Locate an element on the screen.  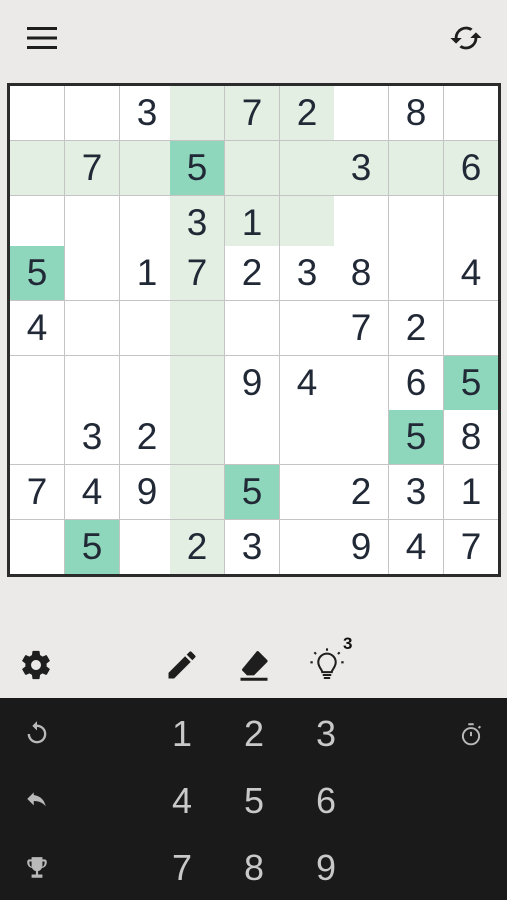
pencil-icon is located at coordinates (182, 665).